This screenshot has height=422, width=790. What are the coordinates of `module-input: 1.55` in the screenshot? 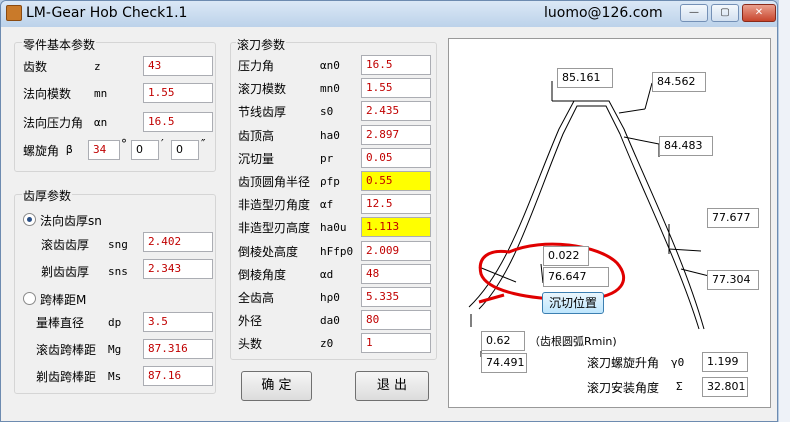 It's located at (178, 93).